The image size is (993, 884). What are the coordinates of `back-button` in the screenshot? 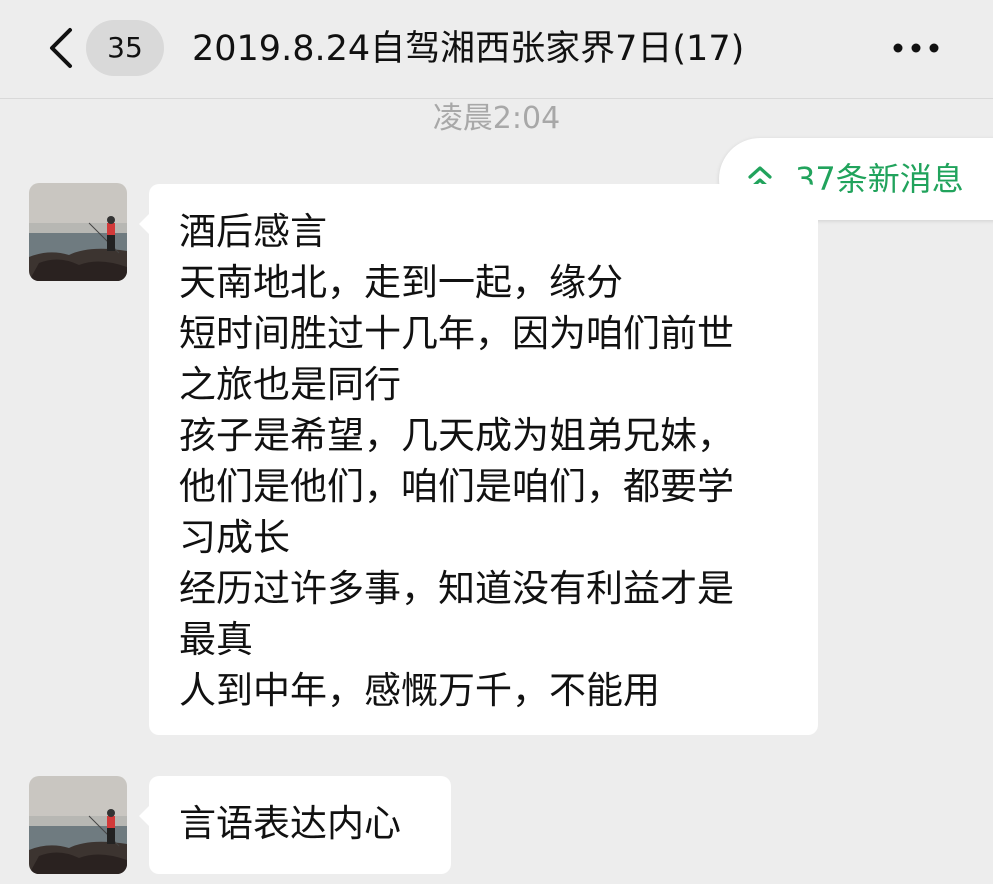 It's located at (62, 48).